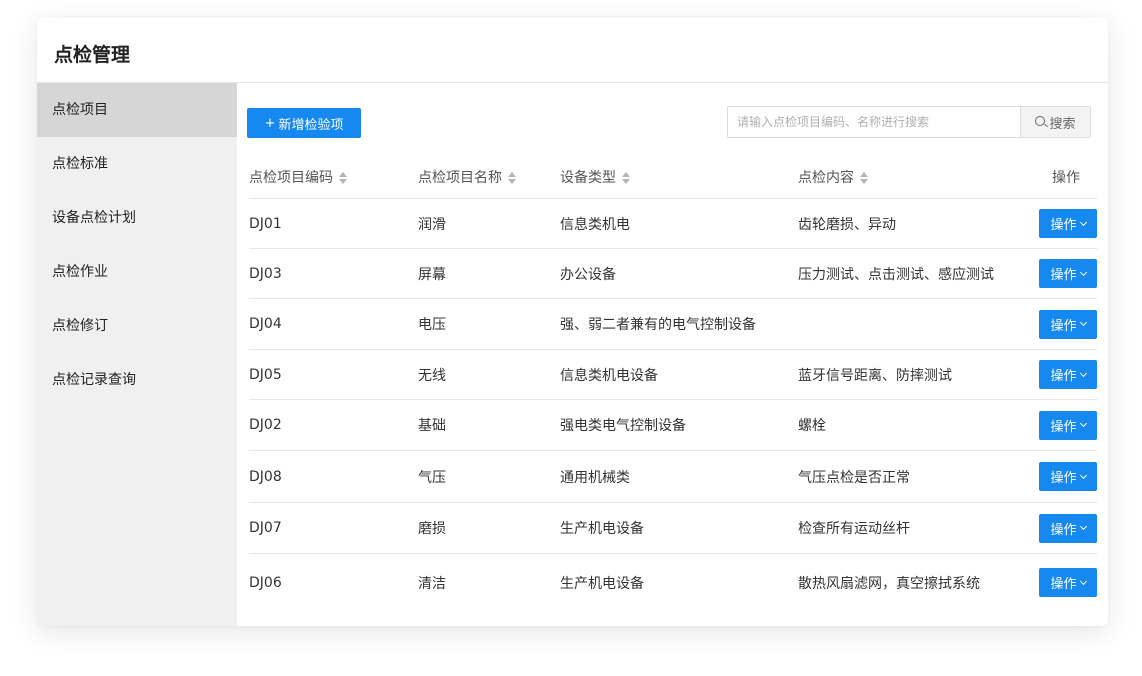 The width and height of the screenshot is (1142, 676). I want to click on cell-code: DJ08, so click(333, 476).